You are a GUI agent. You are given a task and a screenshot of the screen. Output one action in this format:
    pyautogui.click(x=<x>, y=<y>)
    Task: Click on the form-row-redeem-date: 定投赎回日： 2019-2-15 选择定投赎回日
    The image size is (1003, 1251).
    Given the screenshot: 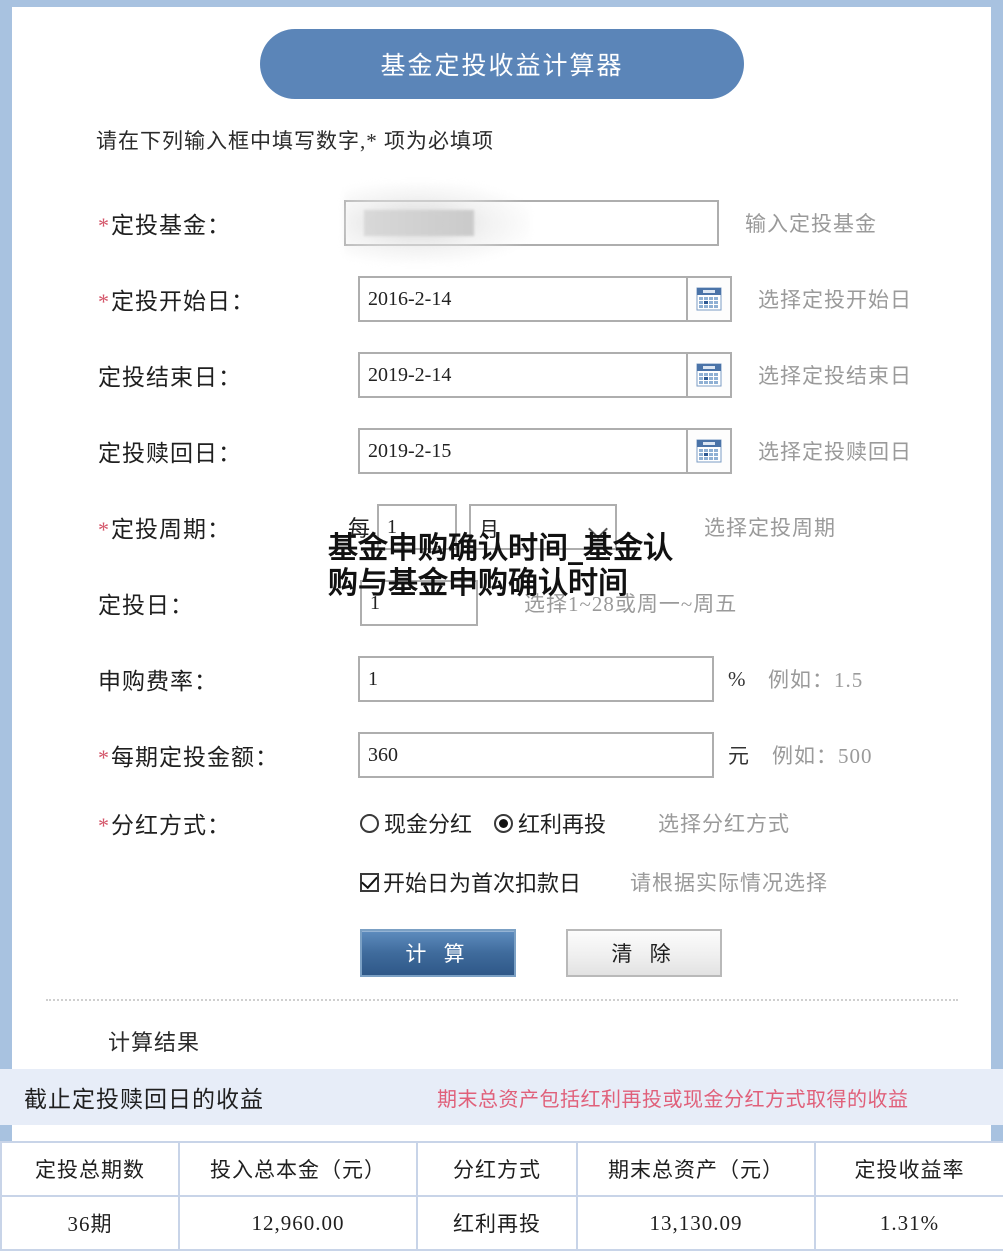 What is the action you would take?
    pyautogui.click(x=501, y=451)
    